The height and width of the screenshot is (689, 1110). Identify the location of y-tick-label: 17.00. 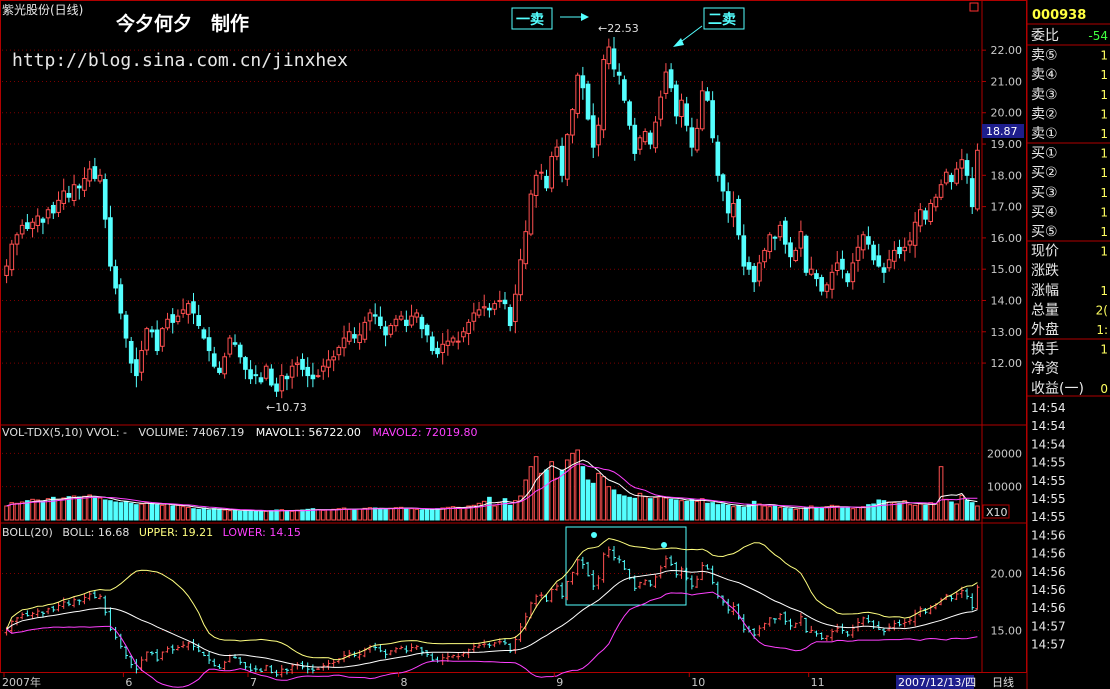
(1007, 207).